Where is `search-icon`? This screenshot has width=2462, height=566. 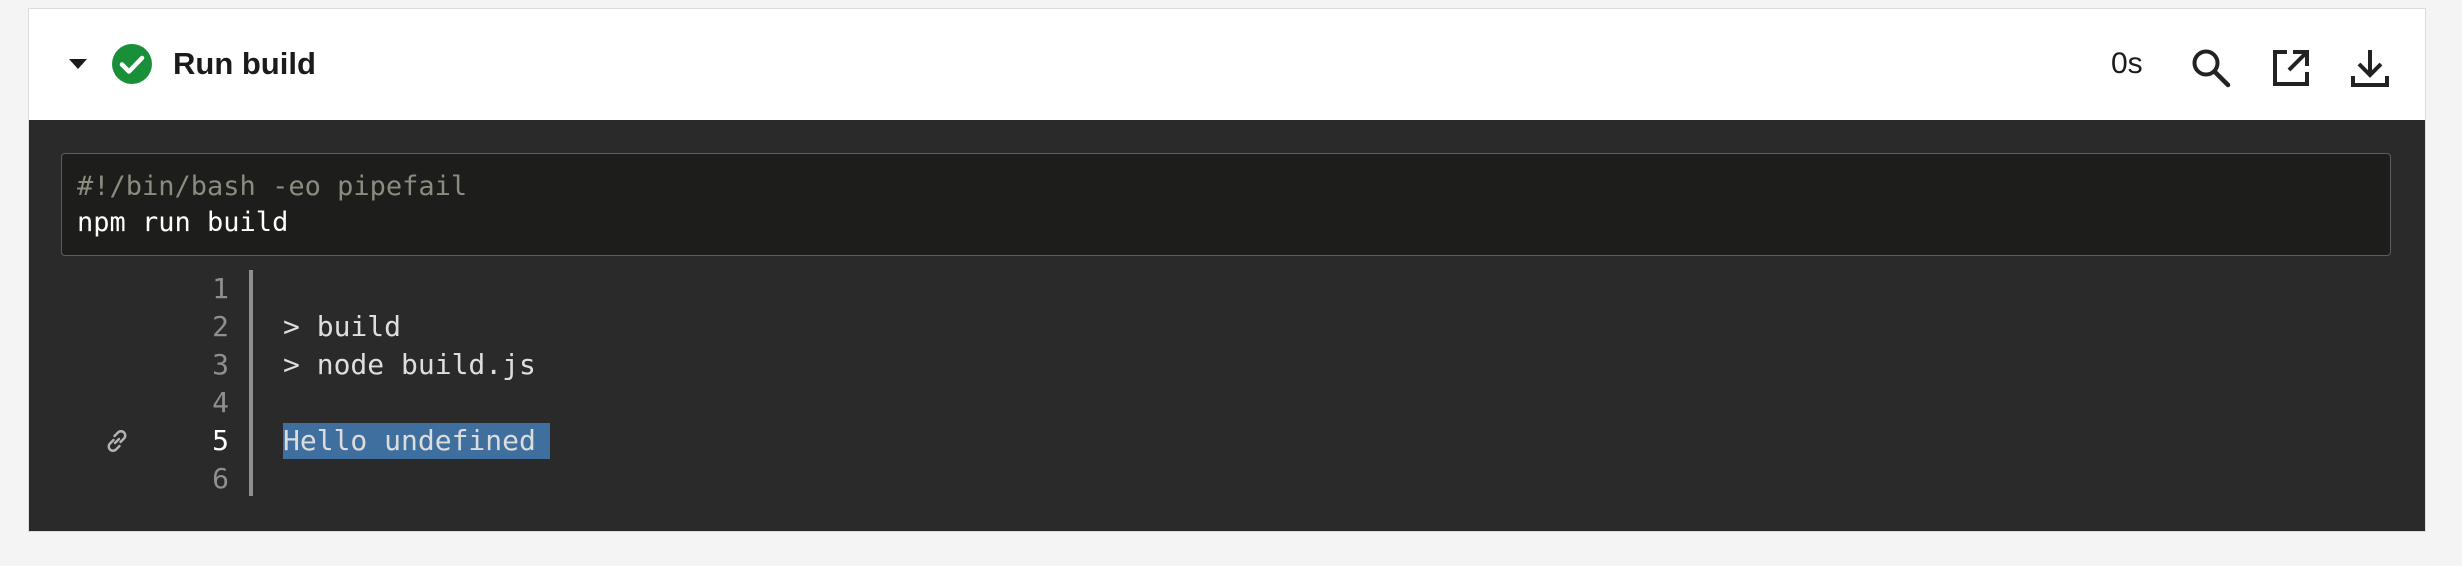 search-icon is located at coordinates (2211, 68).